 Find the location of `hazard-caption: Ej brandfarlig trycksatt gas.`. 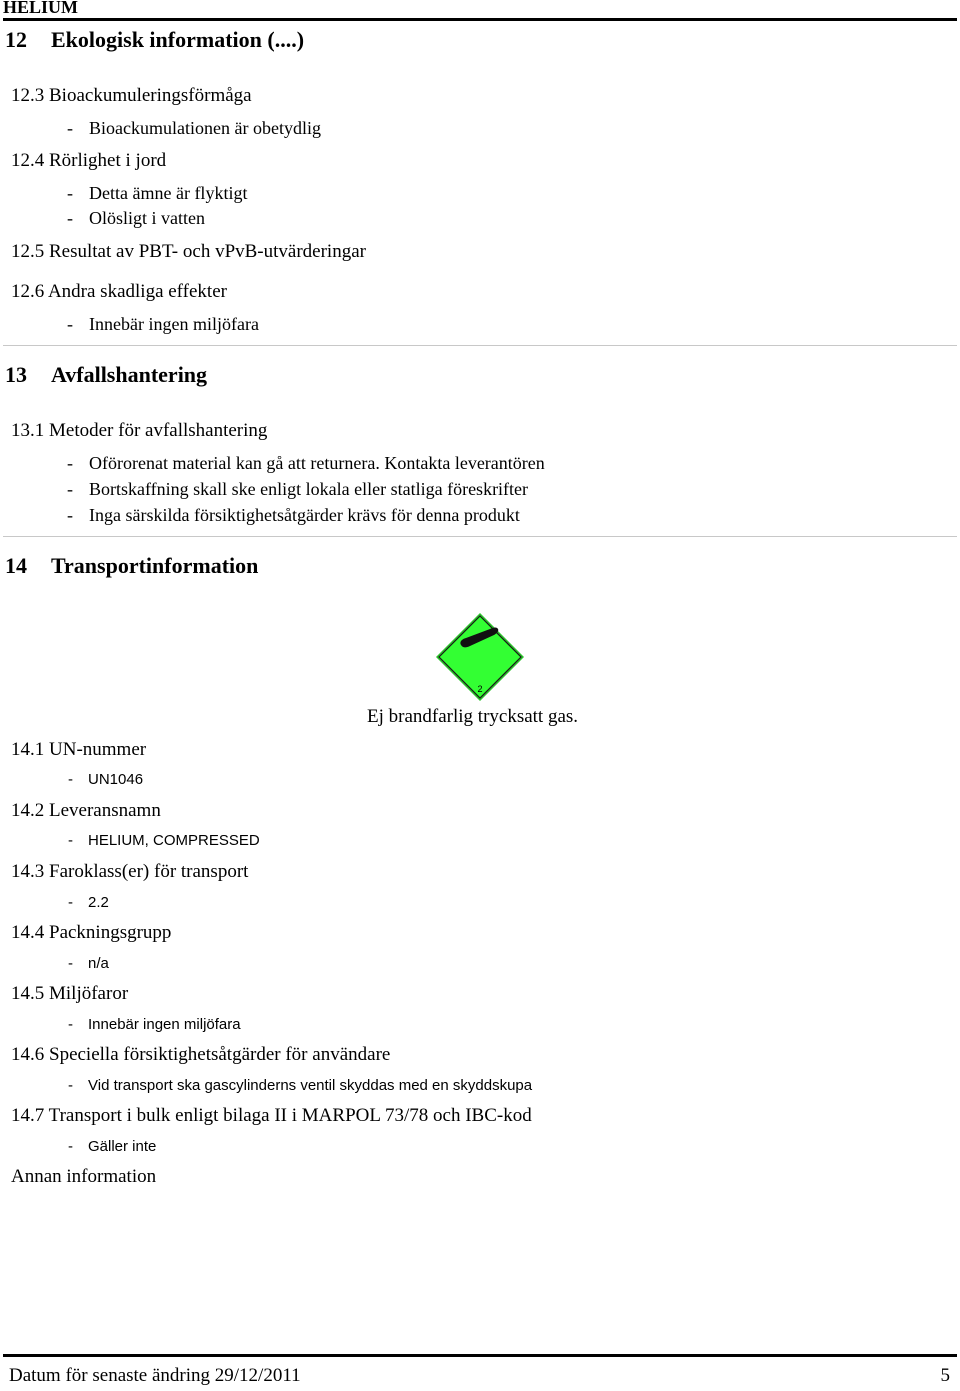

hazard-caption: Ej brandfarlig trycksatt gas. is located at coordinates (473, 716).